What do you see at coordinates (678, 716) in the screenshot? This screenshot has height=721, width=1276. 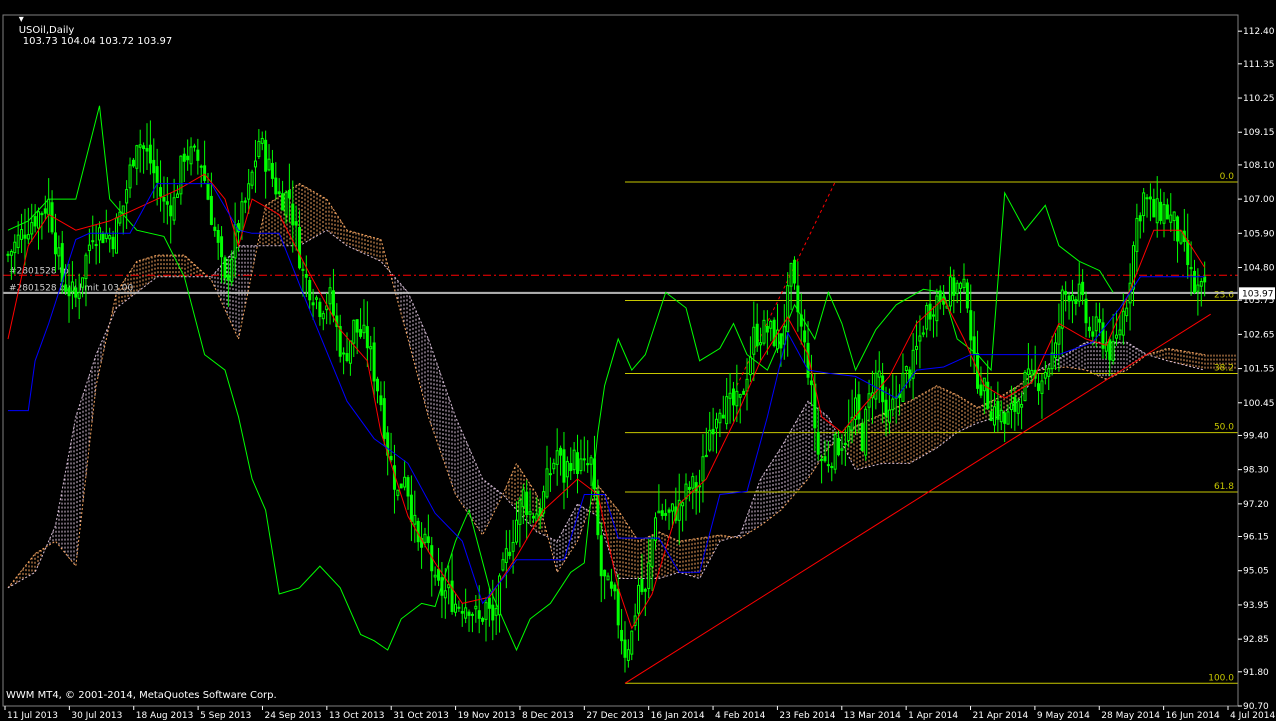 I see `time-tick-label: 16 Jan 2014` at bounding box center [678, 716].